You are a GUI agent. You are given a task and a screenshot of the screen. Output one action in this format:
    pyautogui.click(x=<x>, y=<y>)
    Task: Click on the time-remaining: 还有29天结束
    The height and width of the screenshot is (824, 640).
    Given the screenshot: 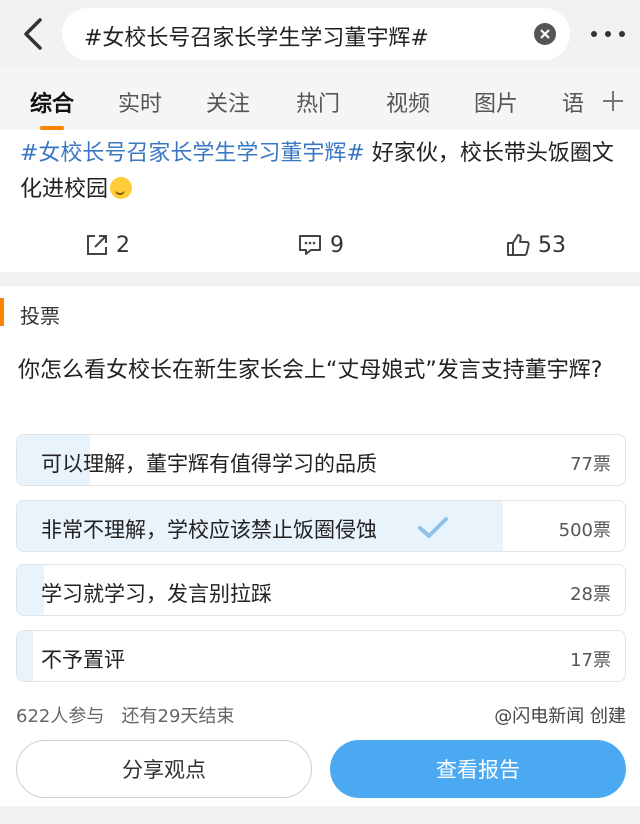 What is the action you would take?
    pyautogui.click(x=178, y=716)
    